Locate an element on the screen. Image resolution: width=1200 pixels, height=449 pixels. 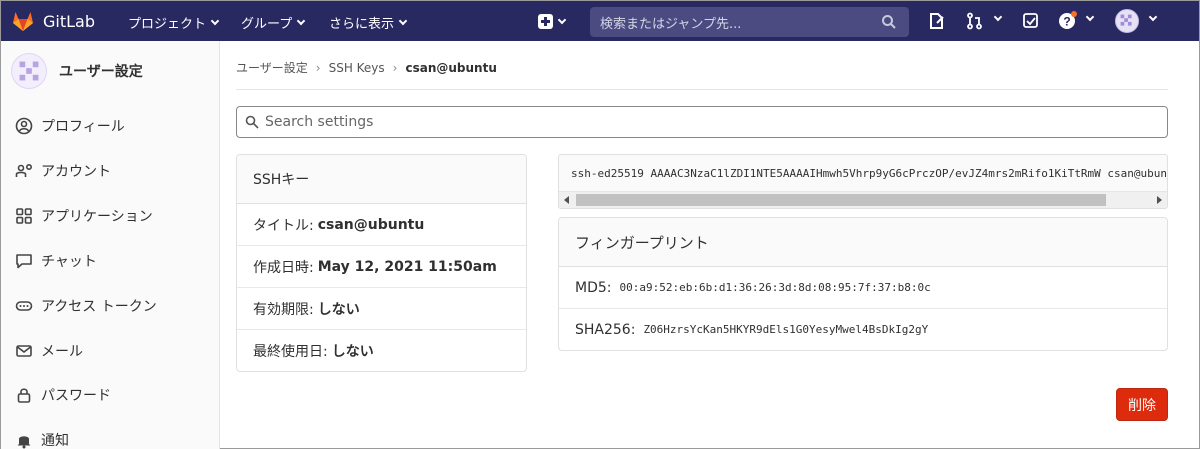
sidebar-item-password: パスワード is located at coordinates (63, 395).